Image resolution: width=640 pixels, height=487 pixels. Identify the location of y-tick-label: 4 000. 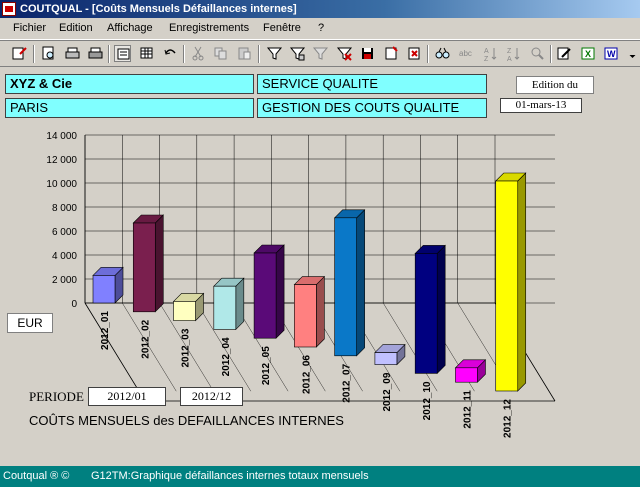
(64, 256).